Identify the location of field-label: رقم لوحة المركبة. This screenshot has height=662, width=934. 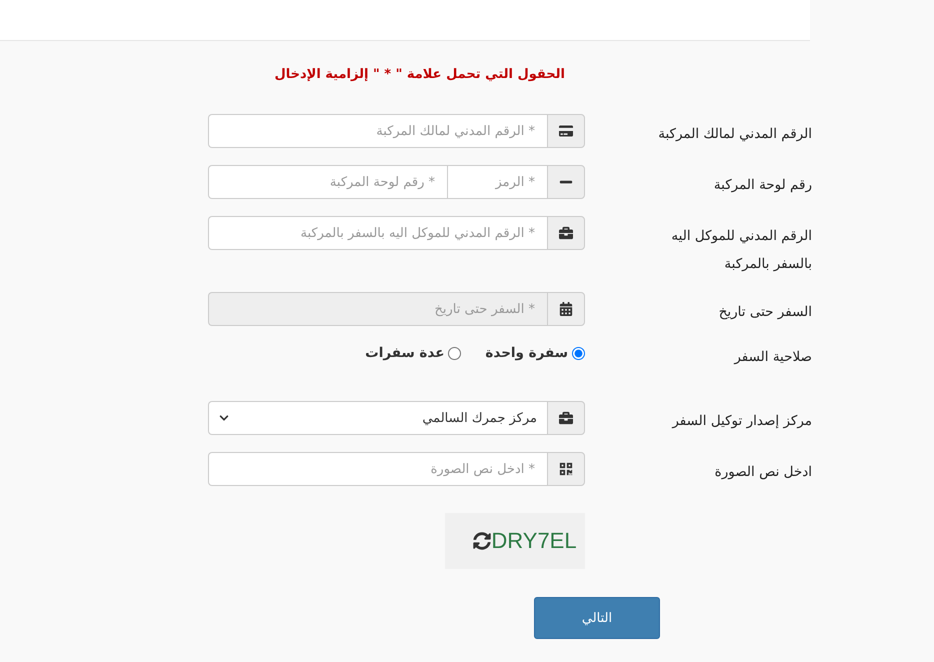
(762, 185).